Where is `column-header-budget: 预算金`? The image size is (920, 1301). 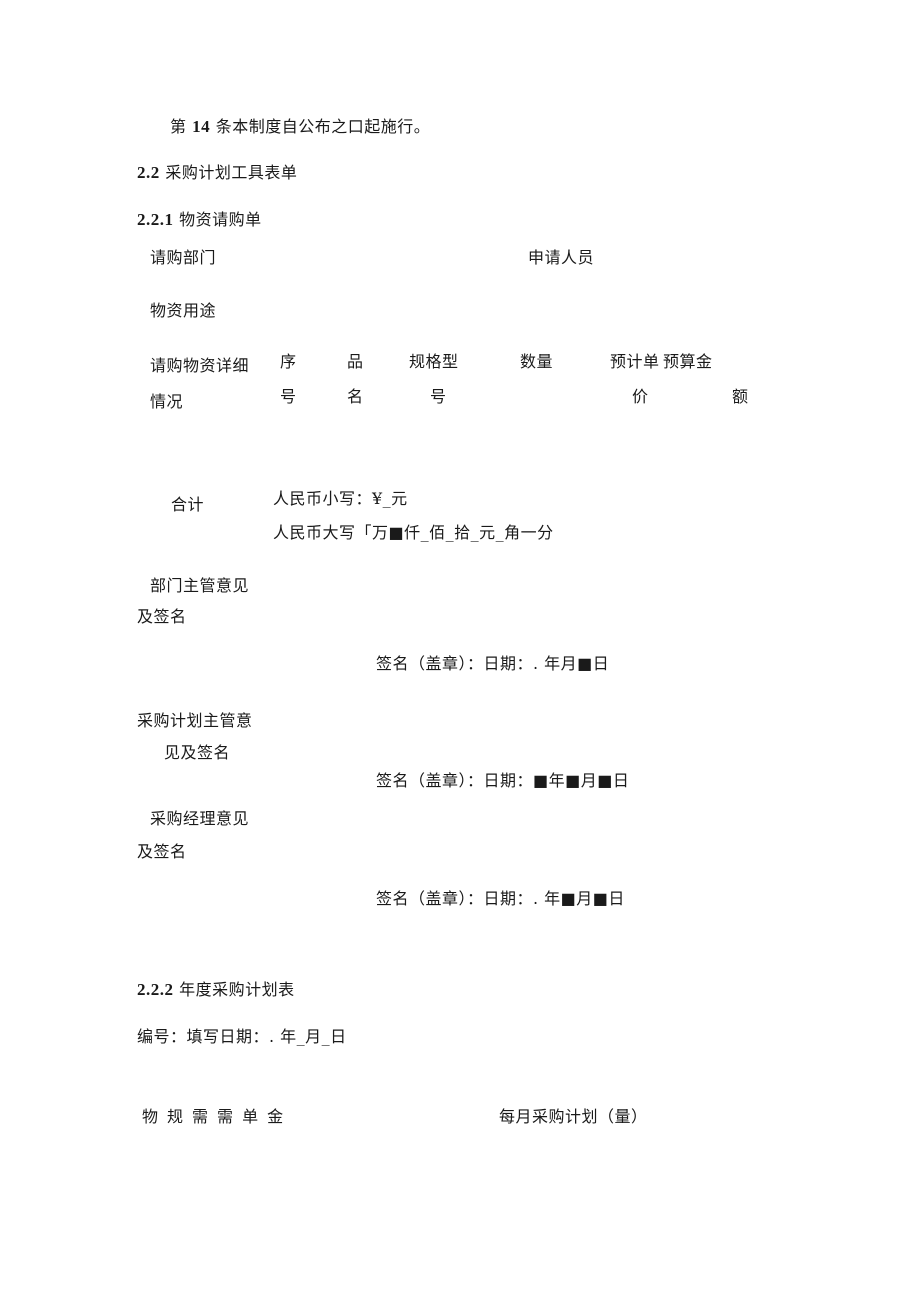 column-header-budget: 预算金 is located at coordinates (688, 361).